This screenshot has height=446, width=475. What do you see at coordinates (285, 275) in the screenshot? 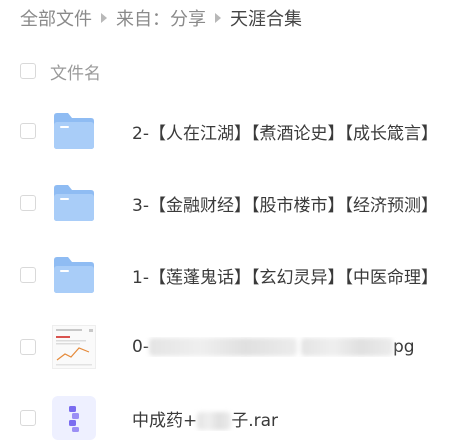
I see `file-name: 1-【莲蓬鬼话】【玄幻灵异】【中医命理】` at bounding box center [285, 275].